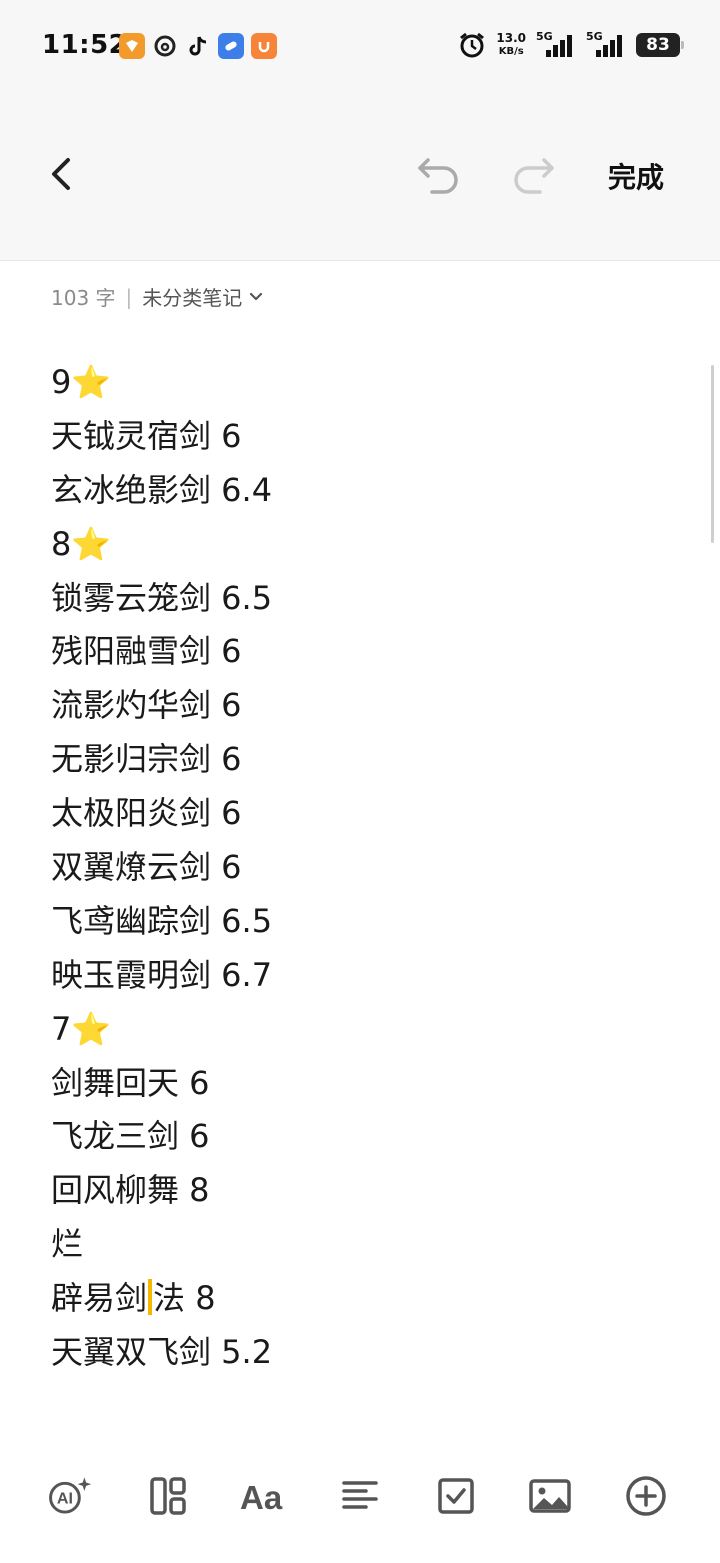 The height and width of the screenshot is (1563, 720). Describe the element at coordinates (636, 176) in the screenshot. I see `done-button: 完成` at that location.